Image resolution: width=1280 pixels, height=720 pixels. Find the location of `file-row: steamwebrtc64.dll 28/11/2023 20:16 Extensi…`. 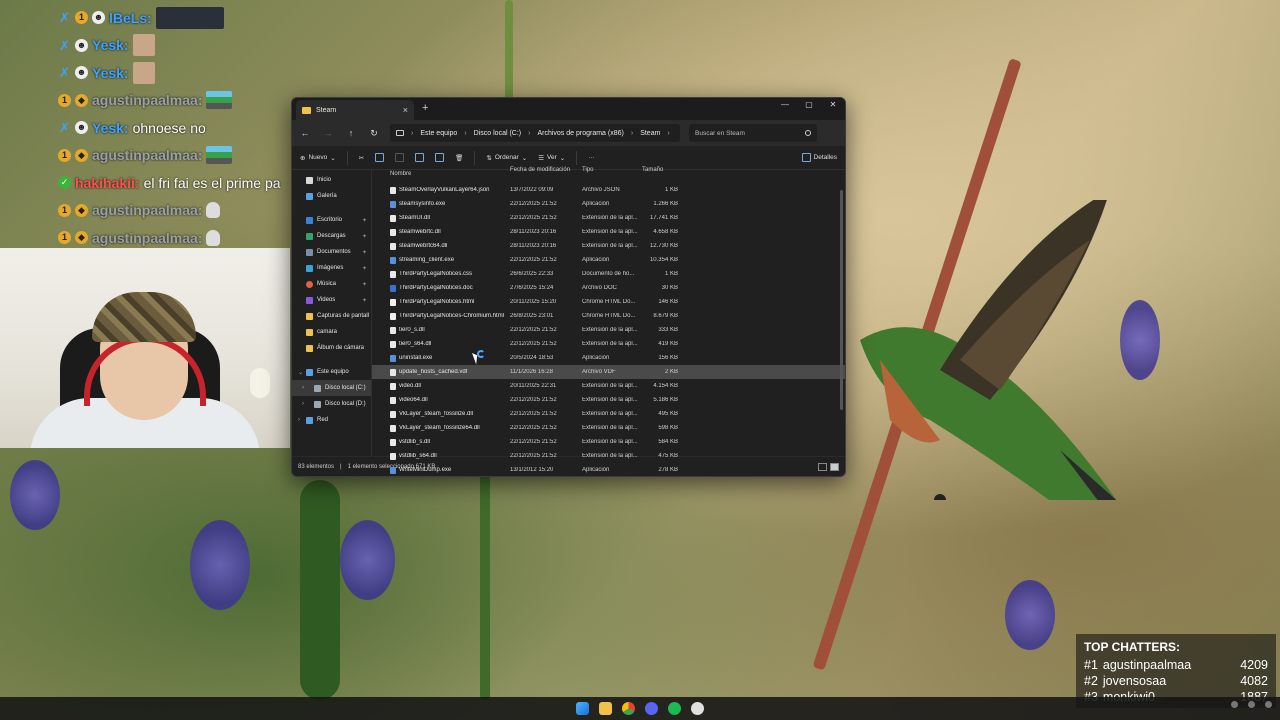

file-row: steamwebrtc64.dll 28/11/2023 20:16 Extensi… is located at coordinates (608, 246).